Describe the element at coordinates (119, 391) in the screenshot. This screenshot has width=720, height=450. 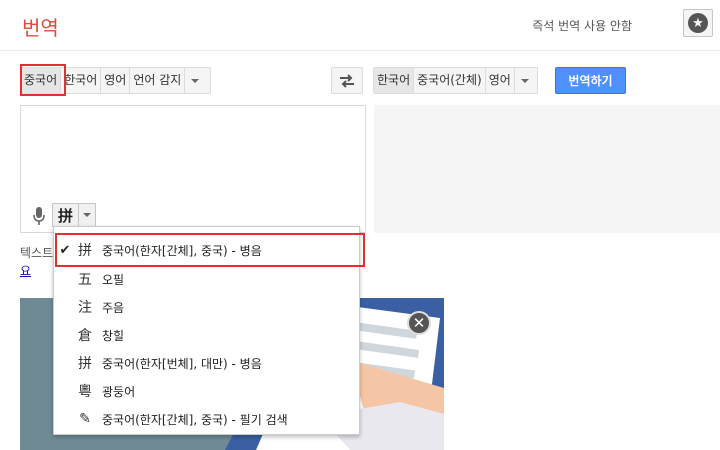
I see `menu-item-label: 광둥어` at that location.